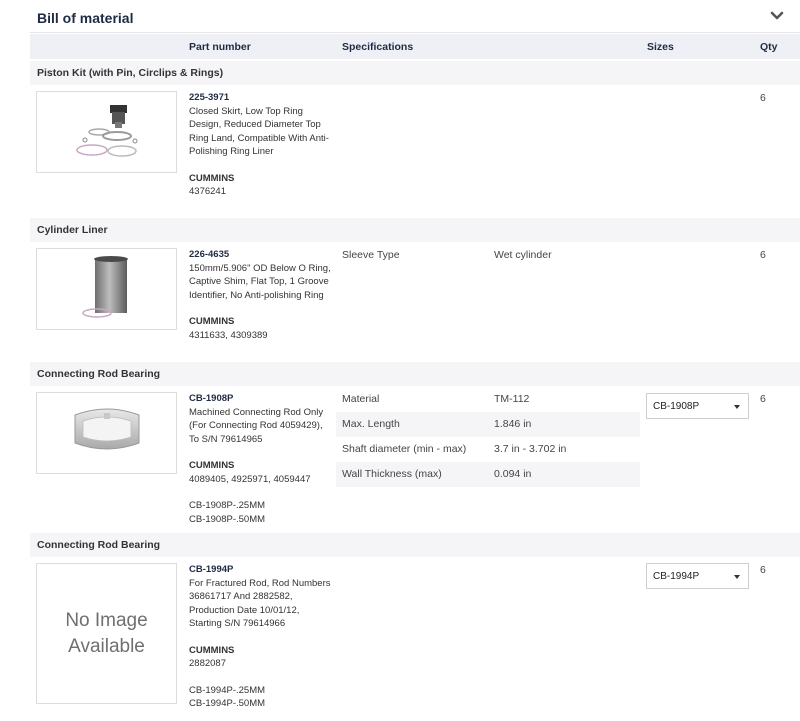 This screenshot has height=721, width=800. What do you see at coordinates (371, 255) in the screenshot?
I see `spec-label: Sleeve Type` at bounding box center [371, 255].